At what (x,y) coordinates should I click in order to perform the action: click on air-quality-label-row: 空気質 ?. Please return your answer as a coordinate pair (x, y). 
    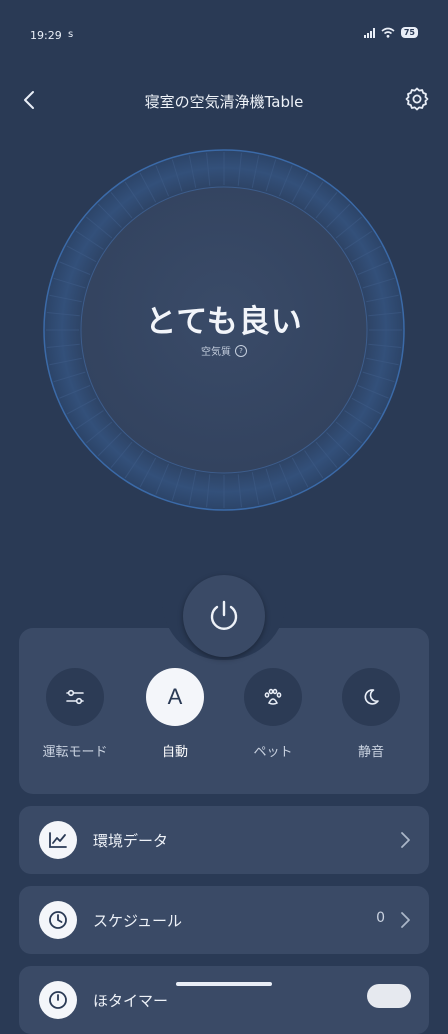
    Looking at the image, I should click on (224, 350).